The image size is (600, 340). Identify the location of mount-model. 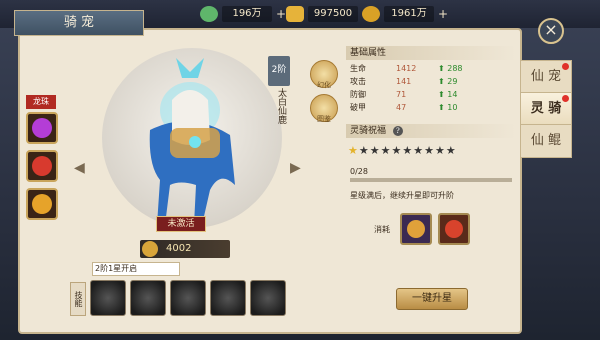
(190, 140).